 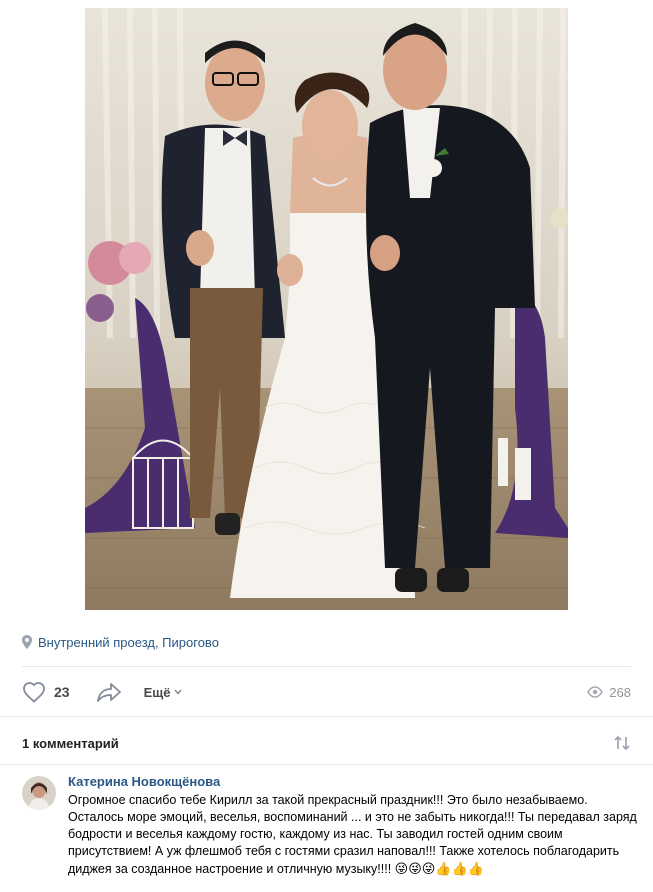 I want to click on more-label: Ещё, so click(x=157, y=692).